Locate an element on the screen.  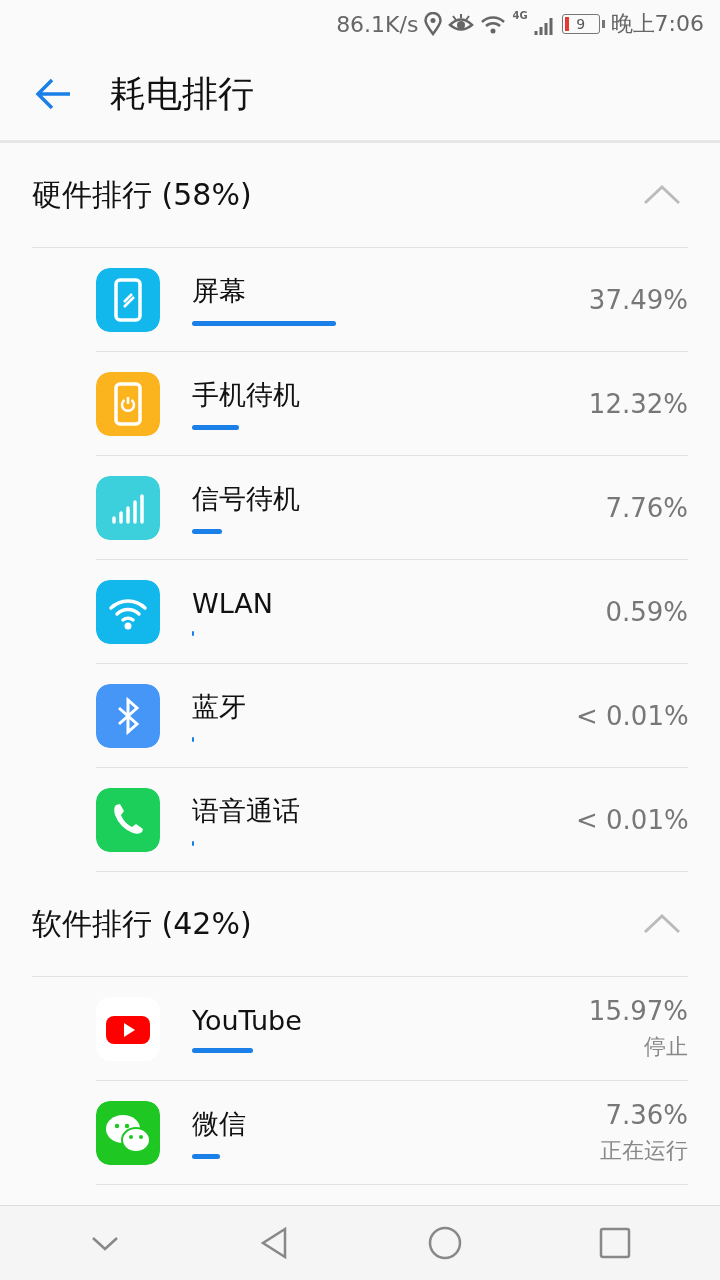
item-name: 屏幕 is located at coordinates (390, 291).